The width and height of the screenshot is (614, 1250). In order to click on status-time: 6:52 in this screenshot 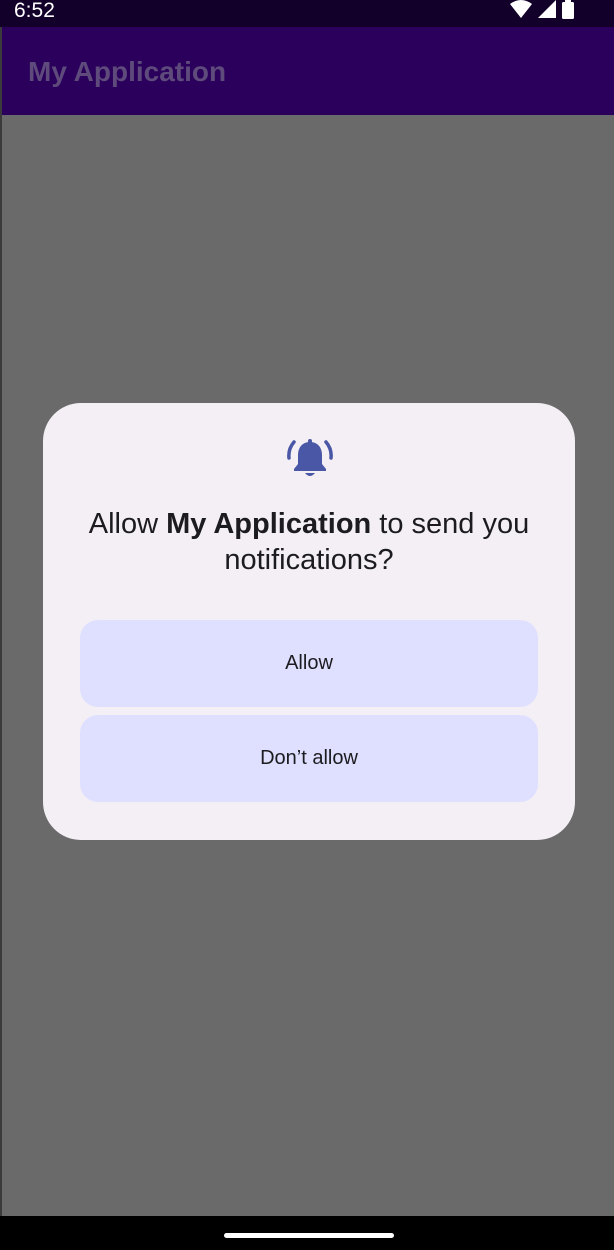, I will do `click(34, 11)`.